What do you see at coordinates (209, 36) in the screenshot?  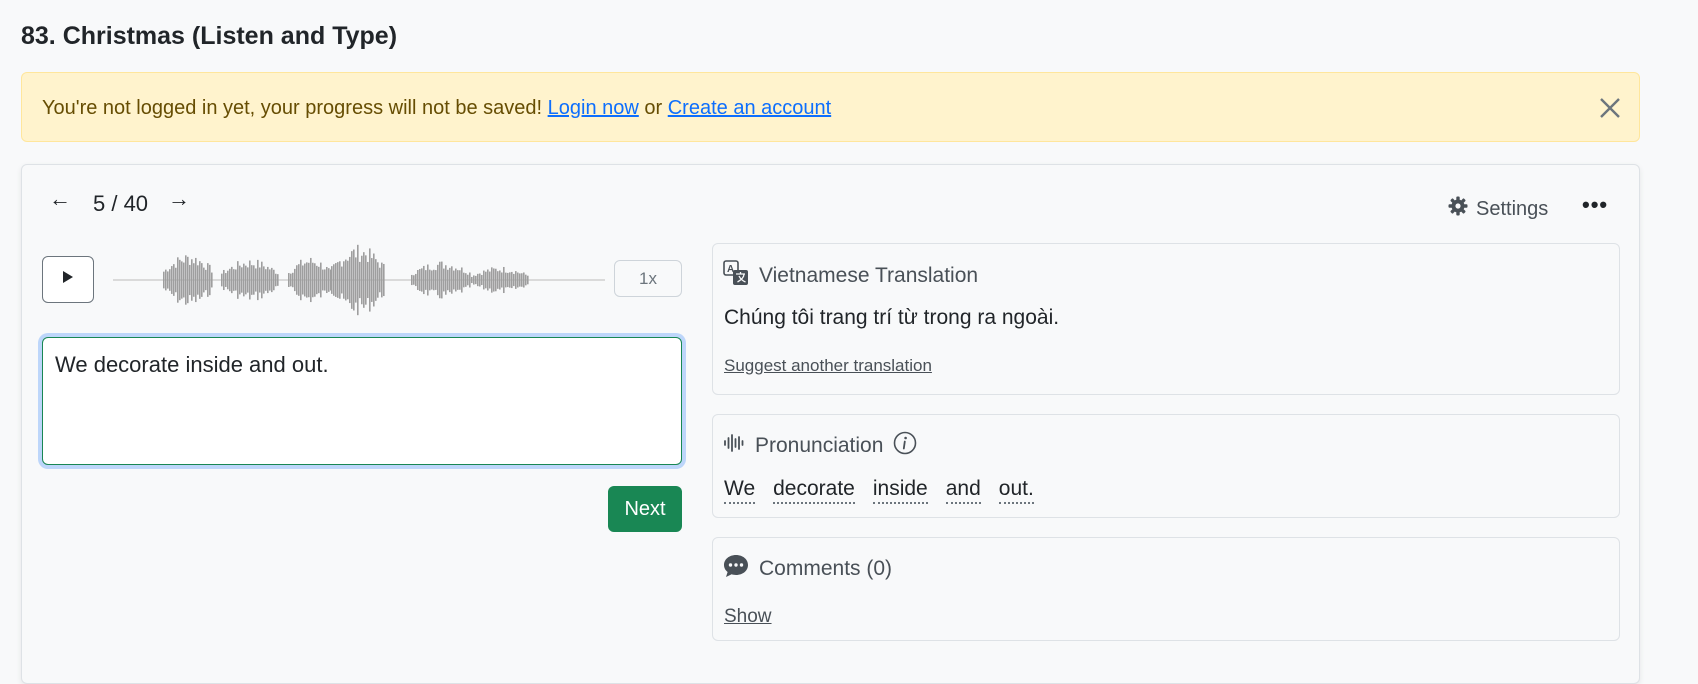 I see `page-title: 83. Christmas (Listen and Type)` at bounding box center [209, 36].